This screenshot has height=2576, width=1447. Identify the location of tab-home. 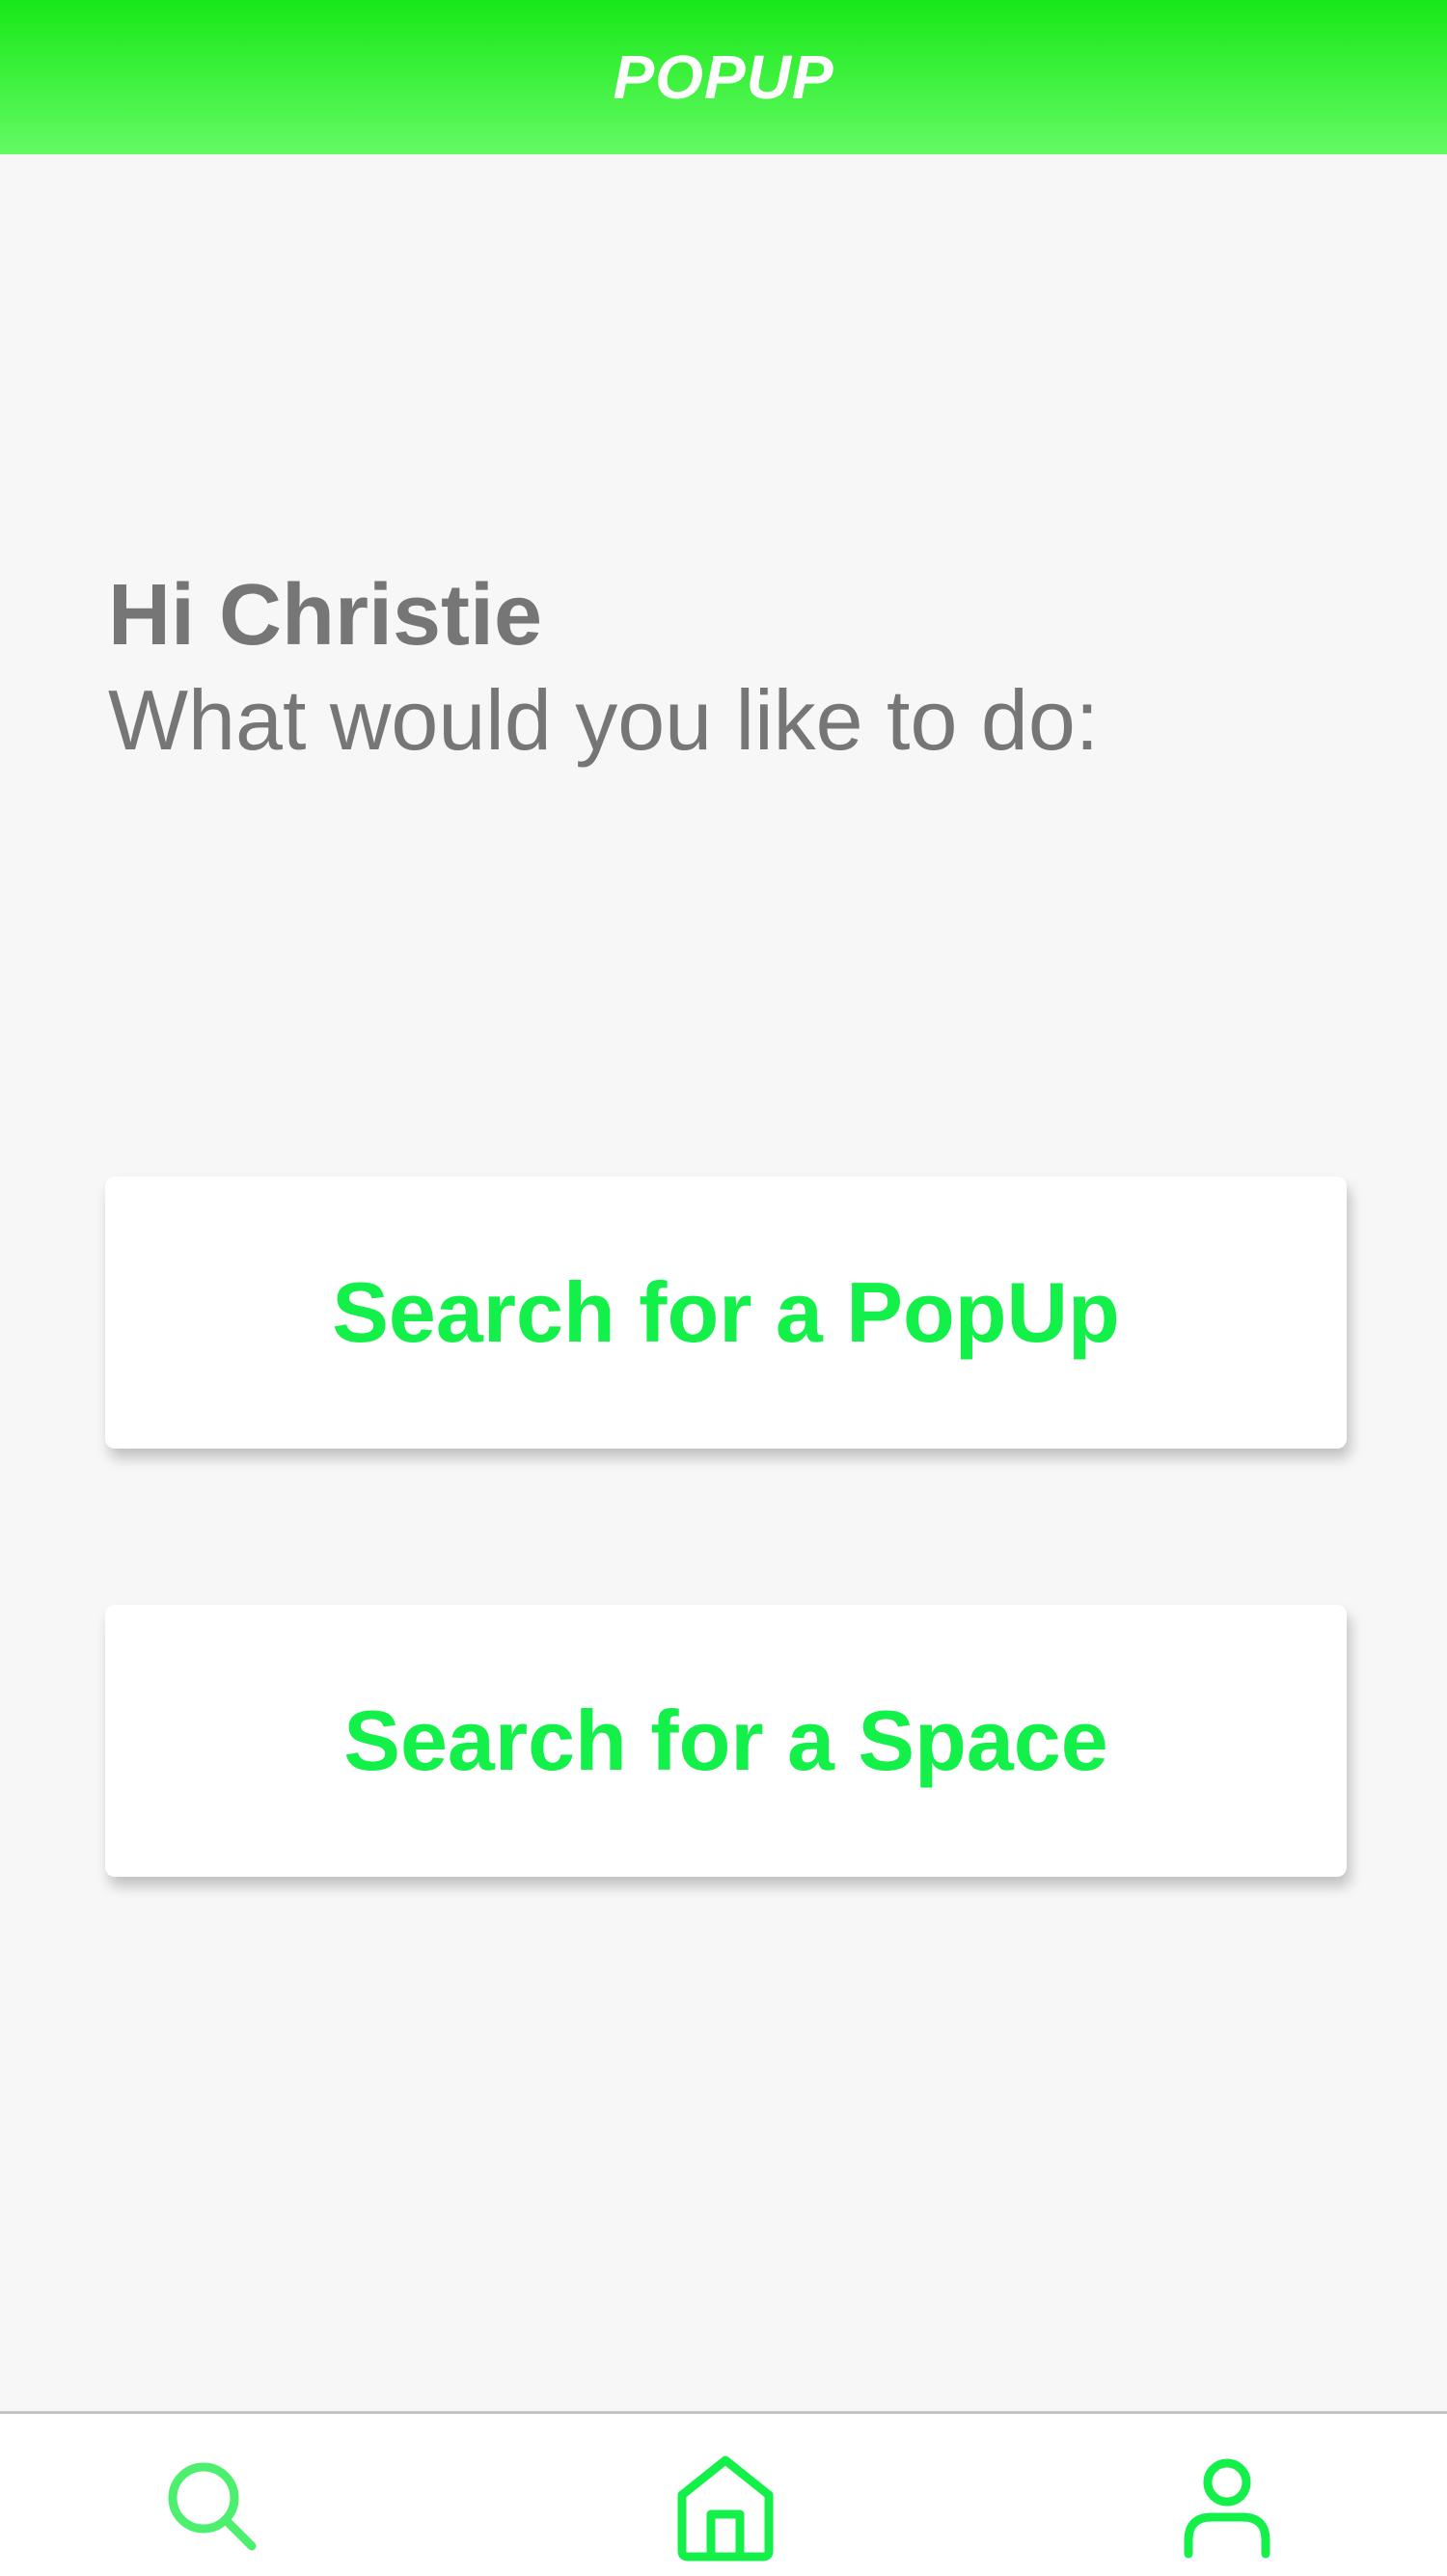
(725, 2506).